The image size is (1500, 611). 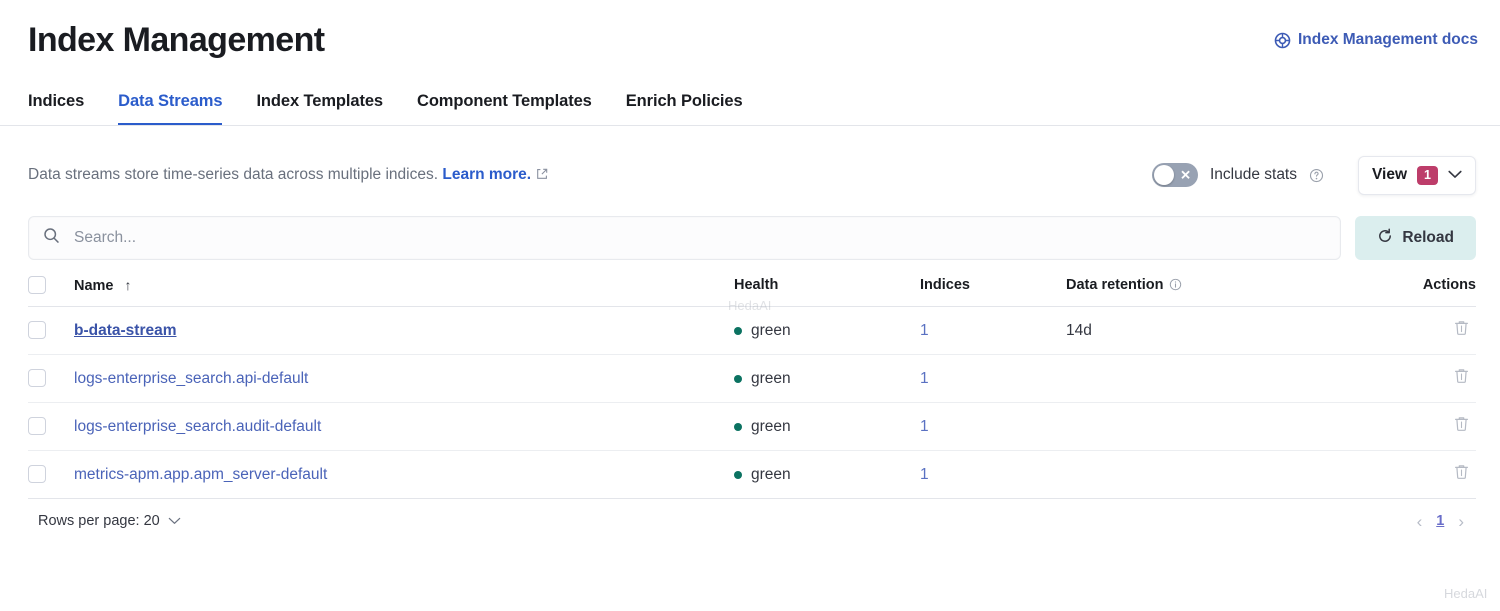 What do you see at coordinates (542, 176) in the screenshot?
I see `external-link-icon` at bounding box center [542, 176].